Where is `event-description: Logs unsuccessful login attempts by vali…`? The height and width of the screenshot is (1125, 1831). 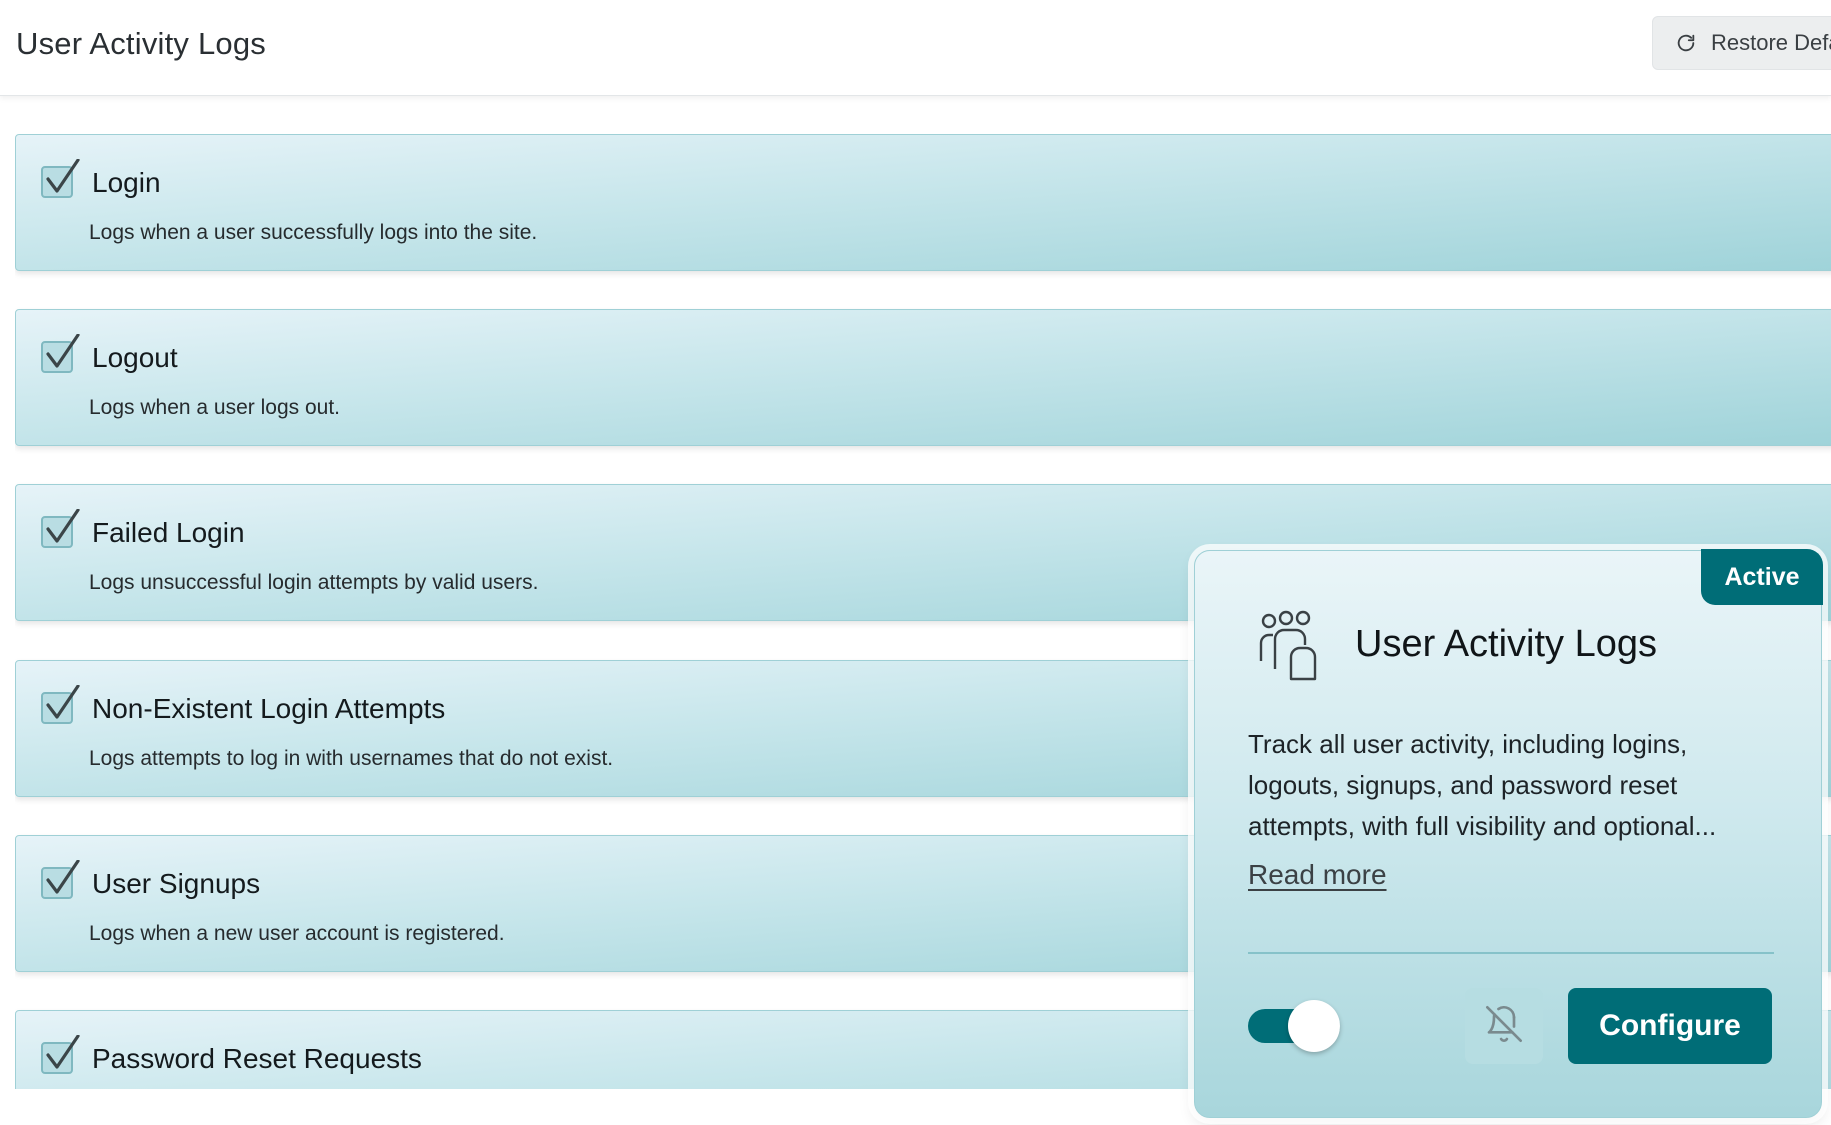 event-description: Logs unsuccessful login attempts by vali… is located at coordinates (314, 582).